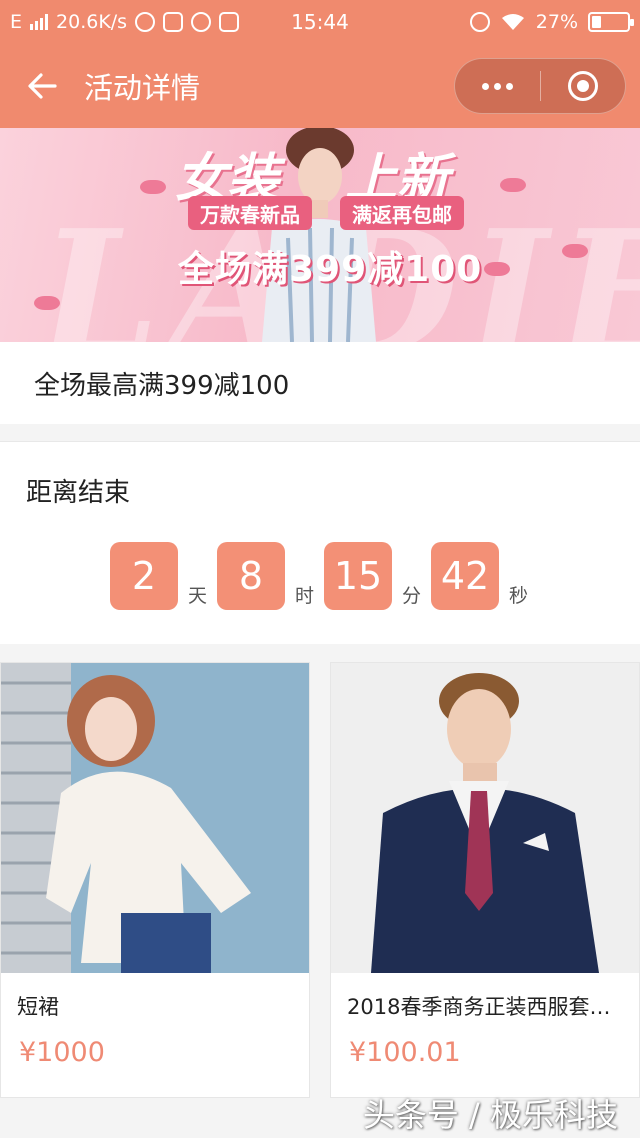 The height and width of the screenshot is (1138, 640). Describe the element at coordinates (402, 213) in the screenshot. I see `banner-tag: 满返再包邮` at that location.